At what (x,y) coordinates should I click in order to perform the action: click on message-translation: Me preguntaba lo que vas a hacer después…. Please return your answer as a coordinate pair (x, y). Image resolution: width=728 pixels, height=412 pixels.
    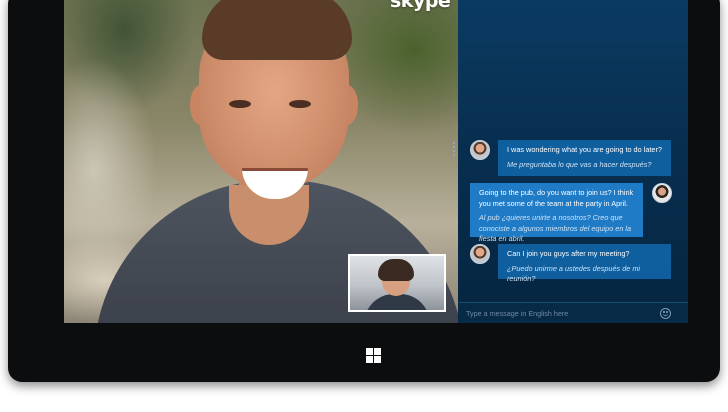
    Looking at the image, I should click on (579, 164).